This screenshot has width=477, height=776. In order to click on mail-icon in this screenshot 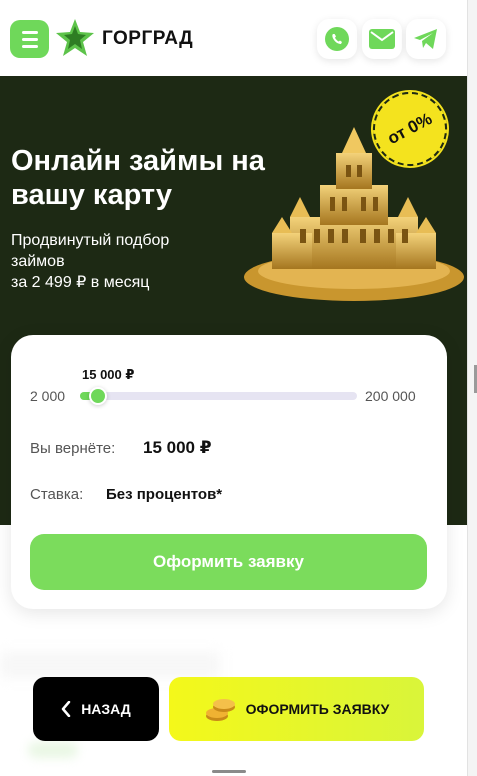, I will do `click(382, 39)`.